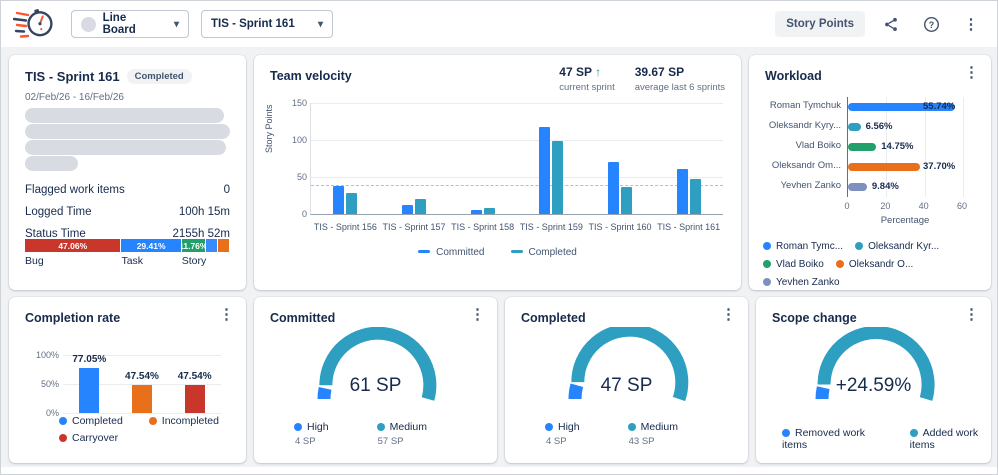  What do you see at coordinates (194, 377) in the screenshot?
I see `bar-value-label: 47.54%` at bounding box center [194, 377].